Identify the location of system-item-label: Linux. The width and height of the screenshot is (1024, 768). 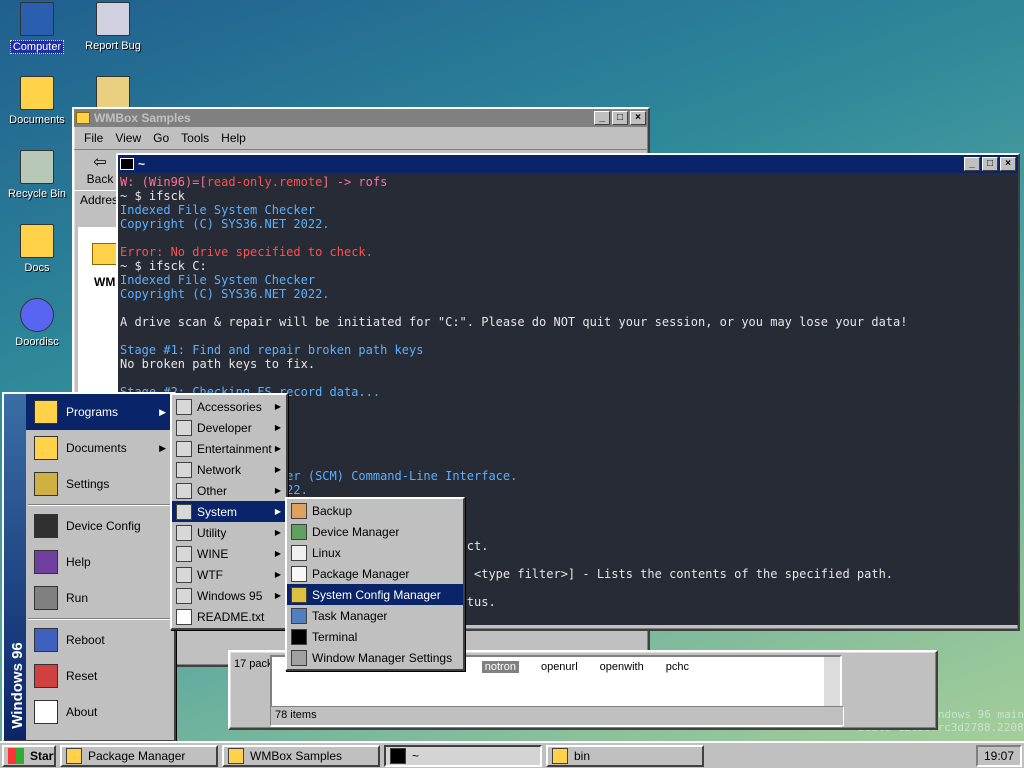
(326, 552).